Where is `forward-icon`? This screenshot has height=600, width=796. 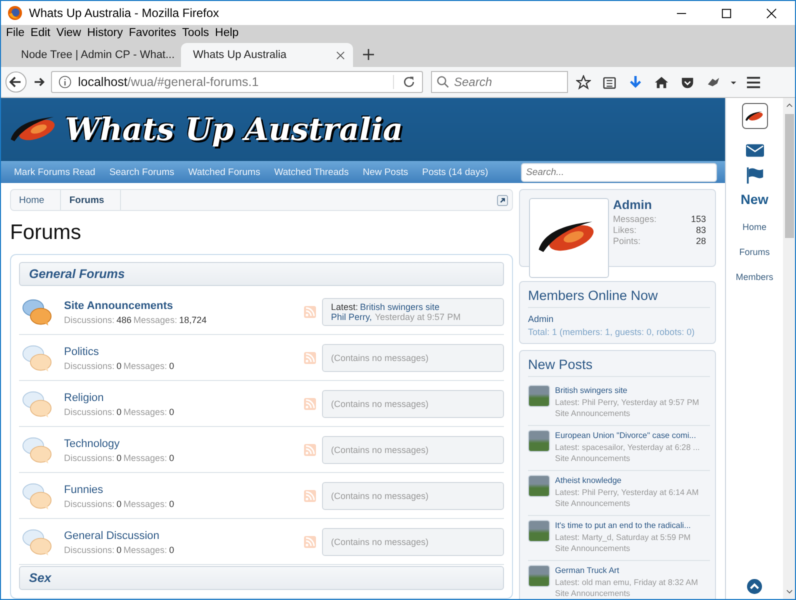 forward-icon is located at coordinates (39, 82).